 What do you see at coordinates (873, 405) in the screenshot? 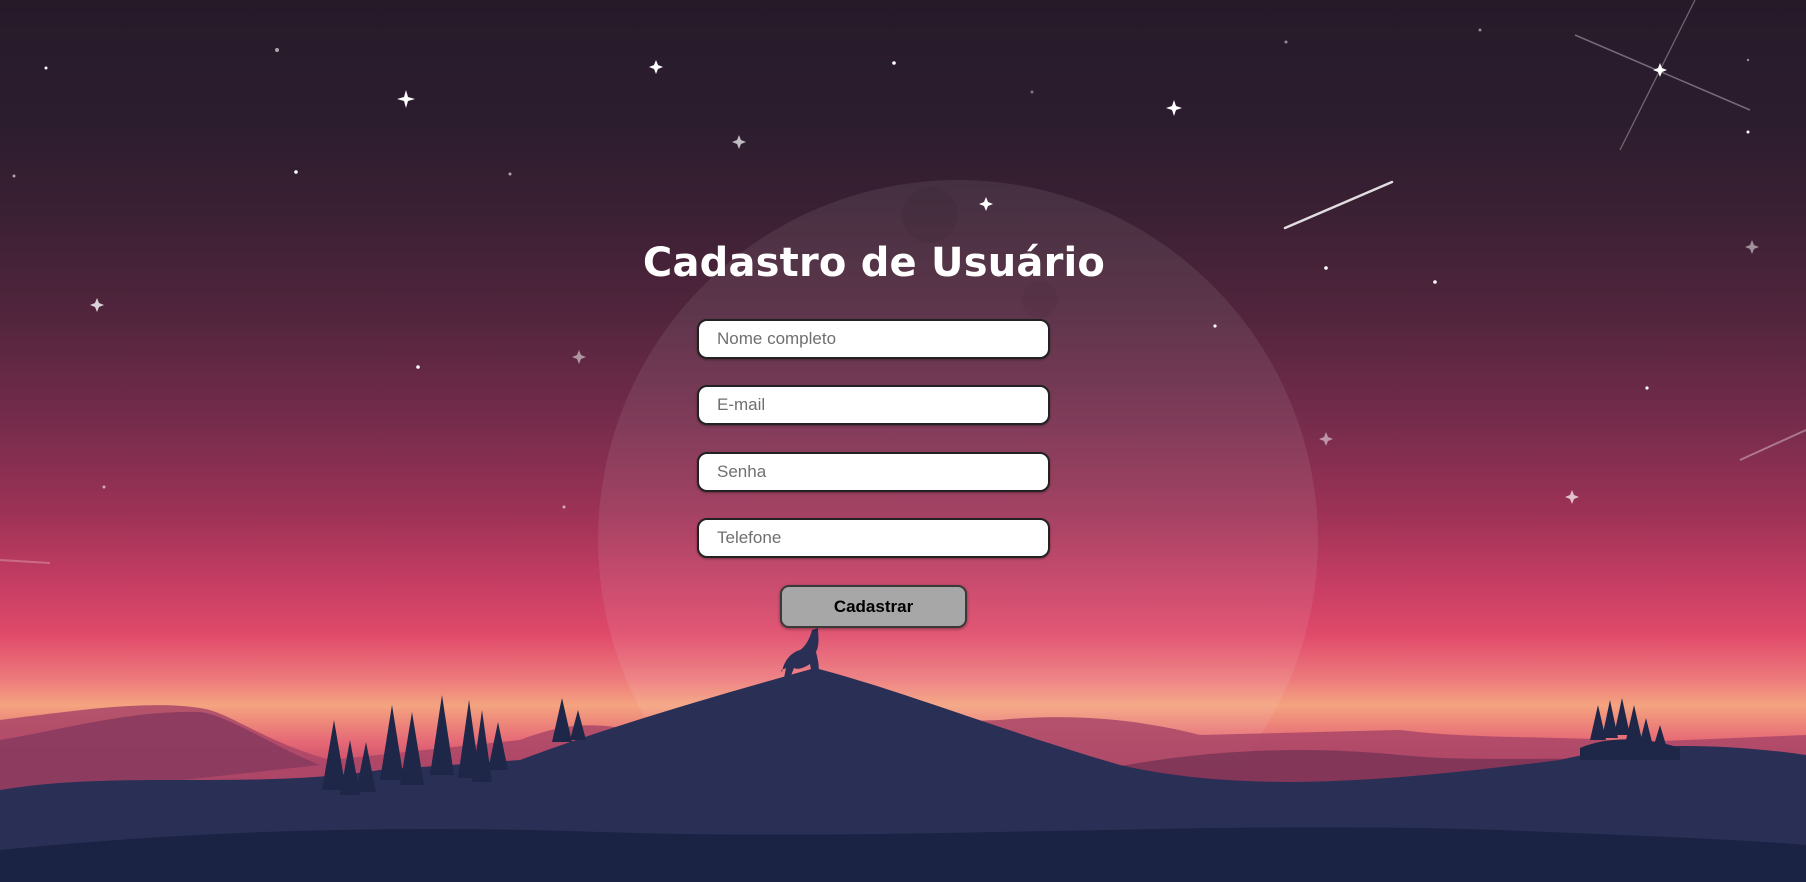
I see `email-input` at bounding box center [873, 405].